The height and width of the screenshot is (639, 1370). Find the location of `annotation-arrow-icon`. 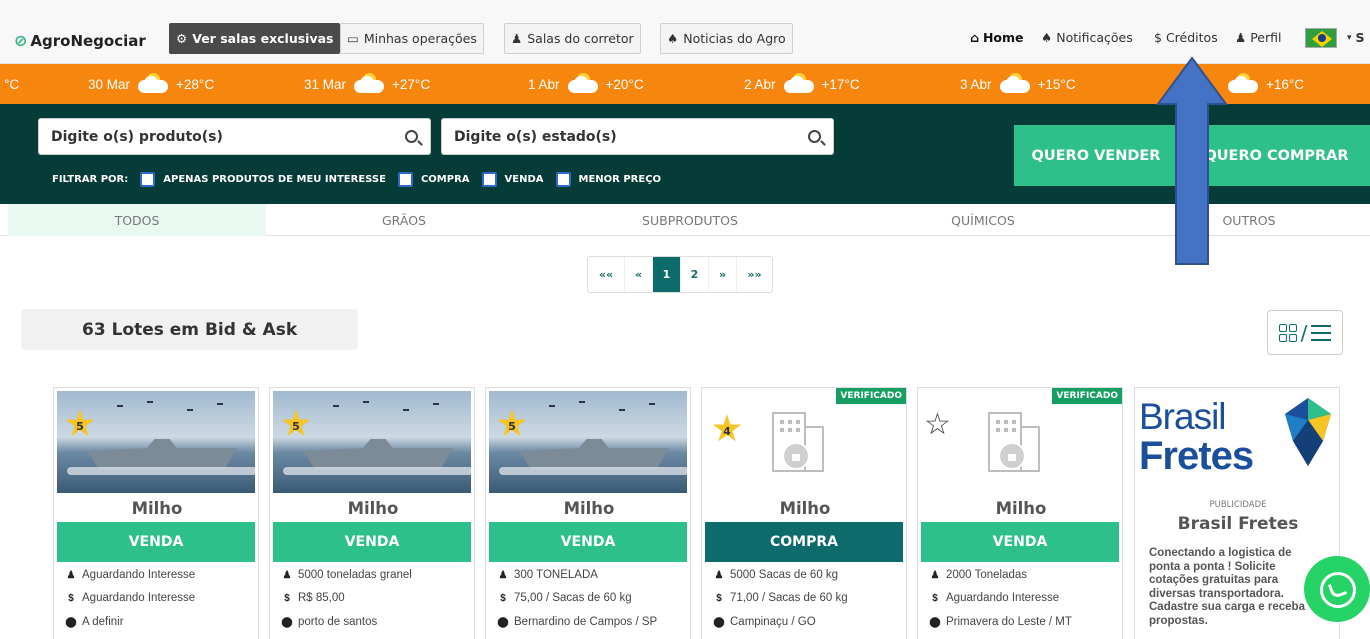

annotation-arrow-icon is located at coordinates (1192, 160).